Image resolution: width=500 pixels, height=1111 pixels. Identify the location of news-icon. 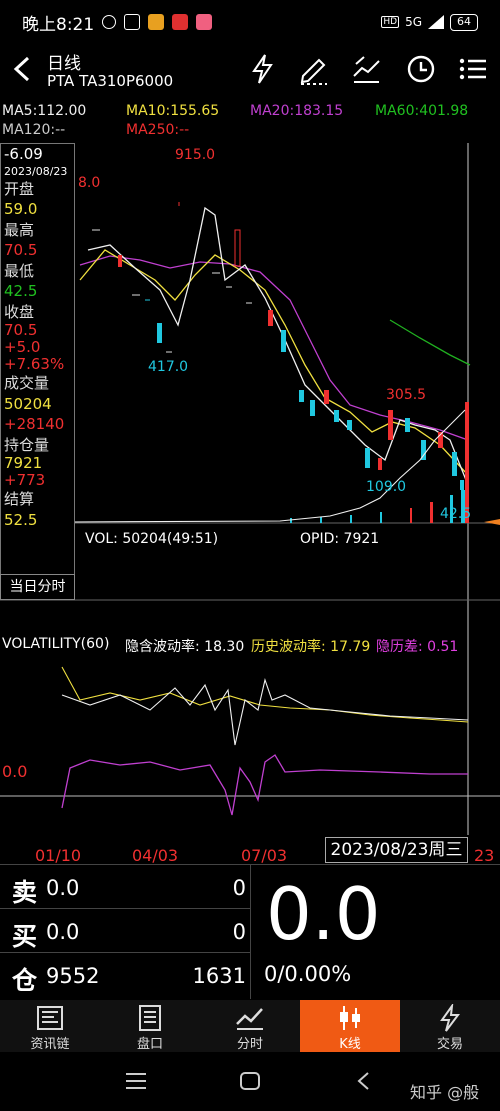
(50, 1018).